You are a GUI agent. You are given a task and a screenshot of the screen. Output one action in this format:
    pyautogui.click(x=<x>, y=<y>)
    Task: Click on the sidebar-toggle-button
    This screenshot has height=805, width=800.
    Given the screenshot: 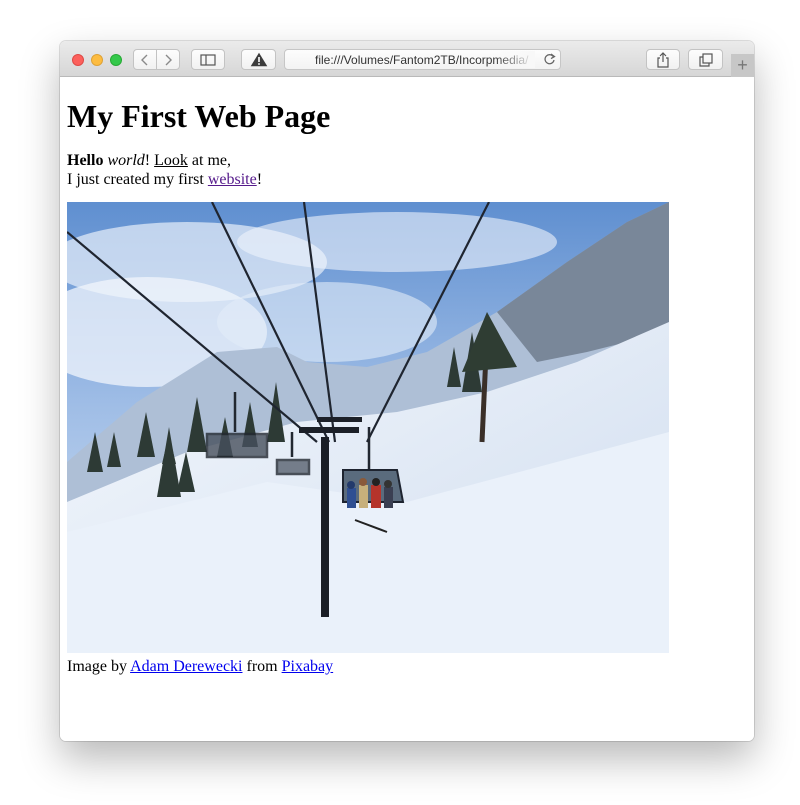 What is the action you would take?
    pyautogui.click(x=208, y=59)
    